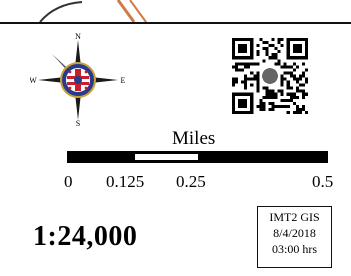 This screenshot has width=351, height=276. Describe the element at coordinates (78, 36) in the screenshot. I see `compass-north-label: N` at that location.